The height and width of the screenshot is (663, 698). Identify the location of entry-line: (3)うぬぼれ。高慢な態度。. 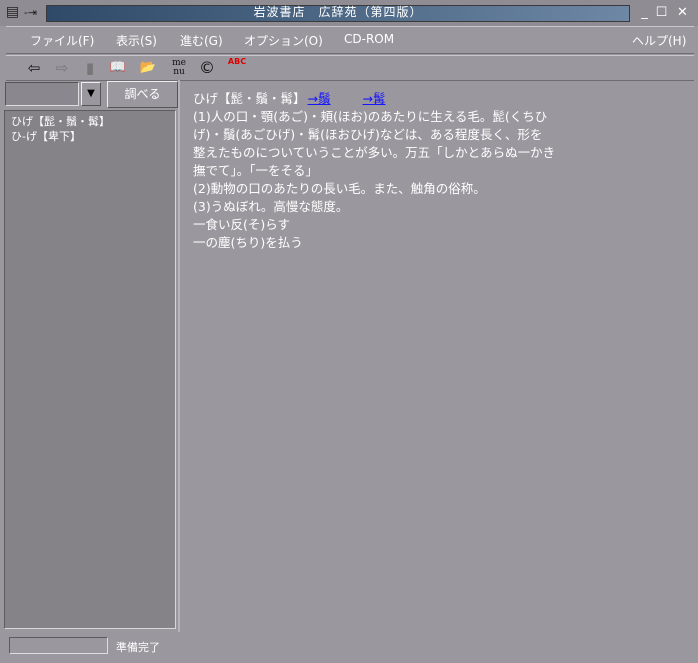
(271, 206).